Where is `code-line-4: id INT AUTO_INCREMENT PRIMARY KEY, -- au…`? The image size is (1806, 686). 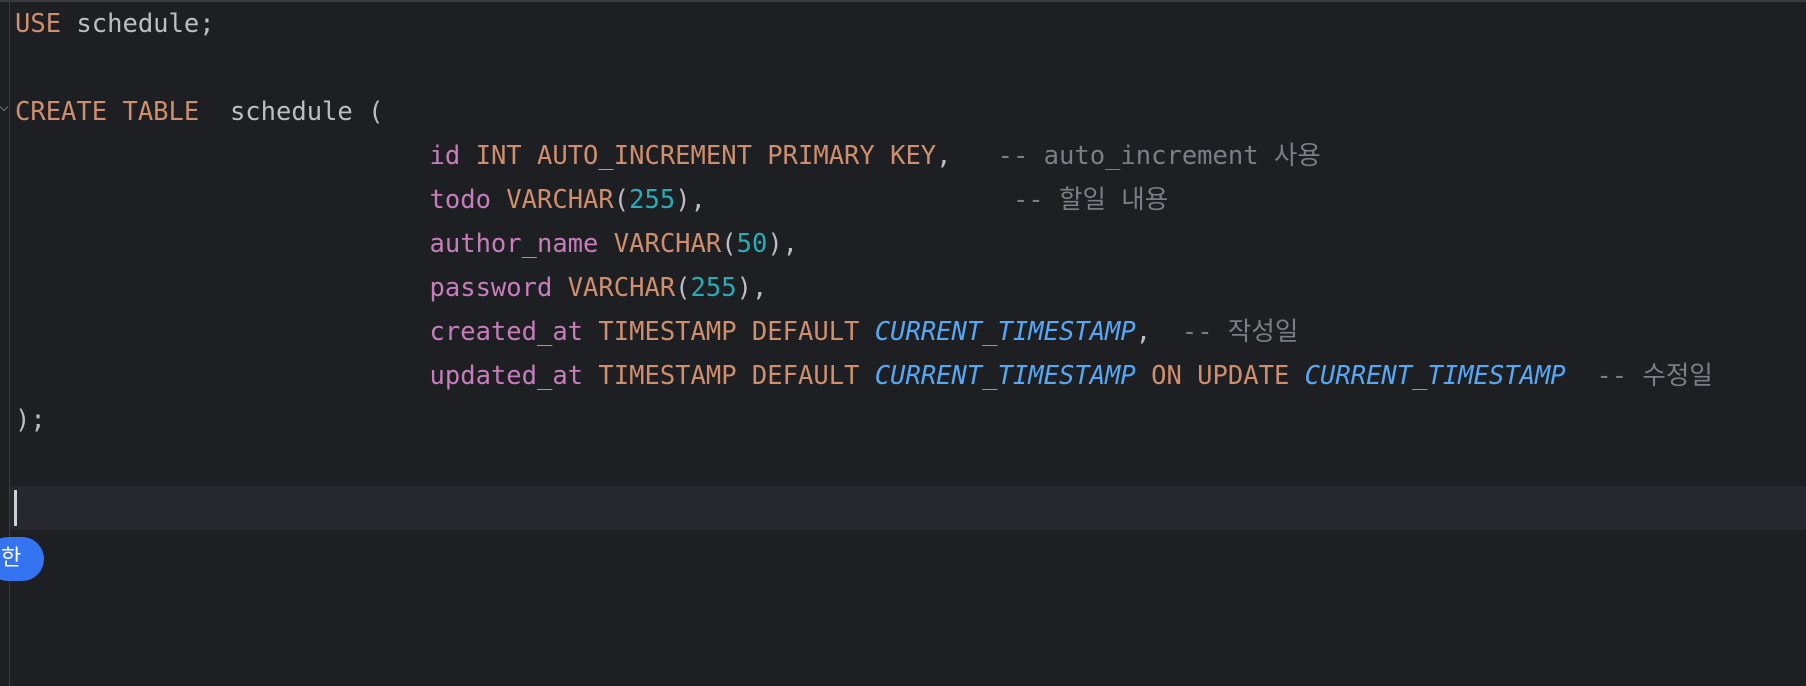
code-line-4: id INT AUTO_INCREMENT PRIMARY KEY, -- au… is located at coordinates (668, 156).